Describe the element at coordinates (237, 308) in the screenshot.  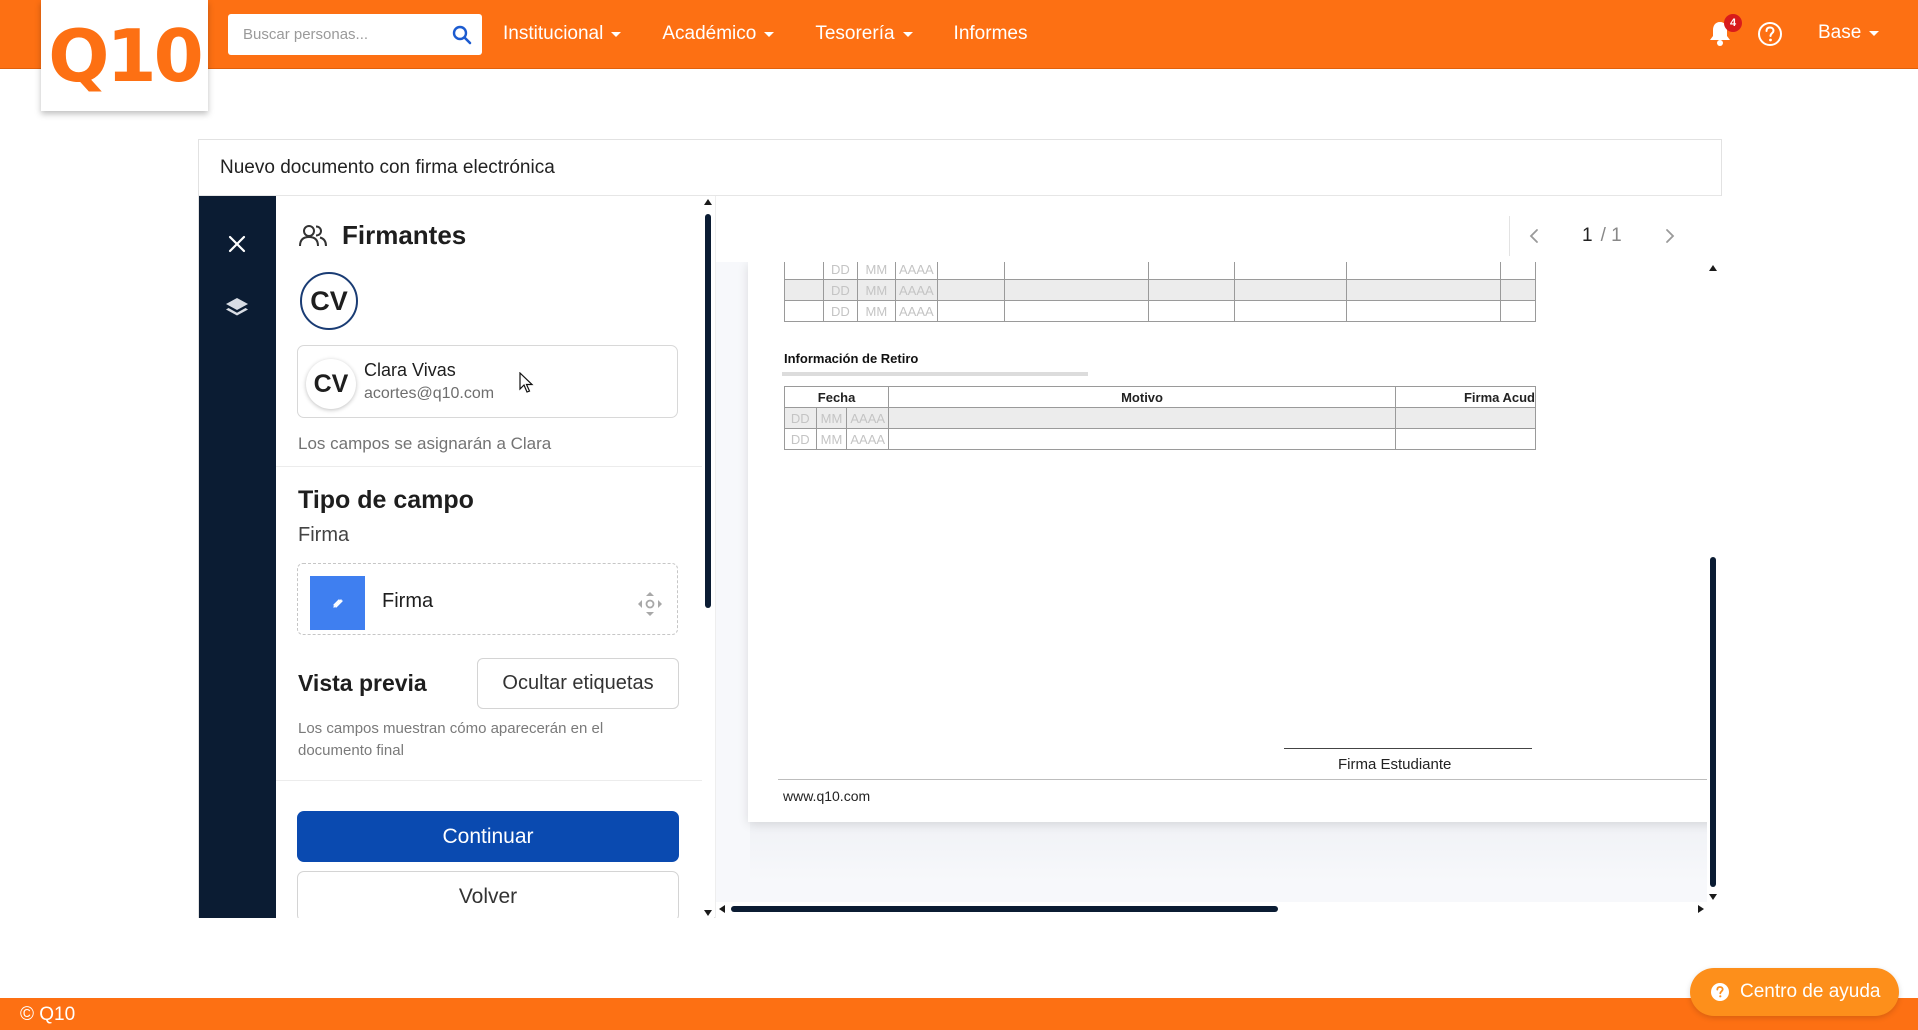
I see `layers-icon` at that location.